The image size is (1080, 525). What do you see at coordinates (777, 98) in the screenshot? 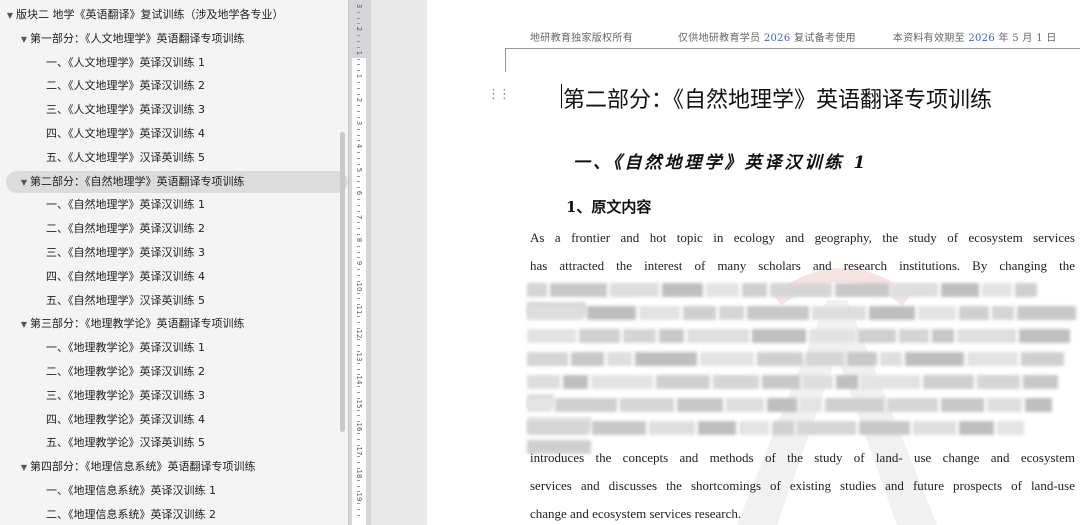
I see `part-heading: 第二部分：《自然地理学》英语翻译专项训练` at bounding box center [777, 98].